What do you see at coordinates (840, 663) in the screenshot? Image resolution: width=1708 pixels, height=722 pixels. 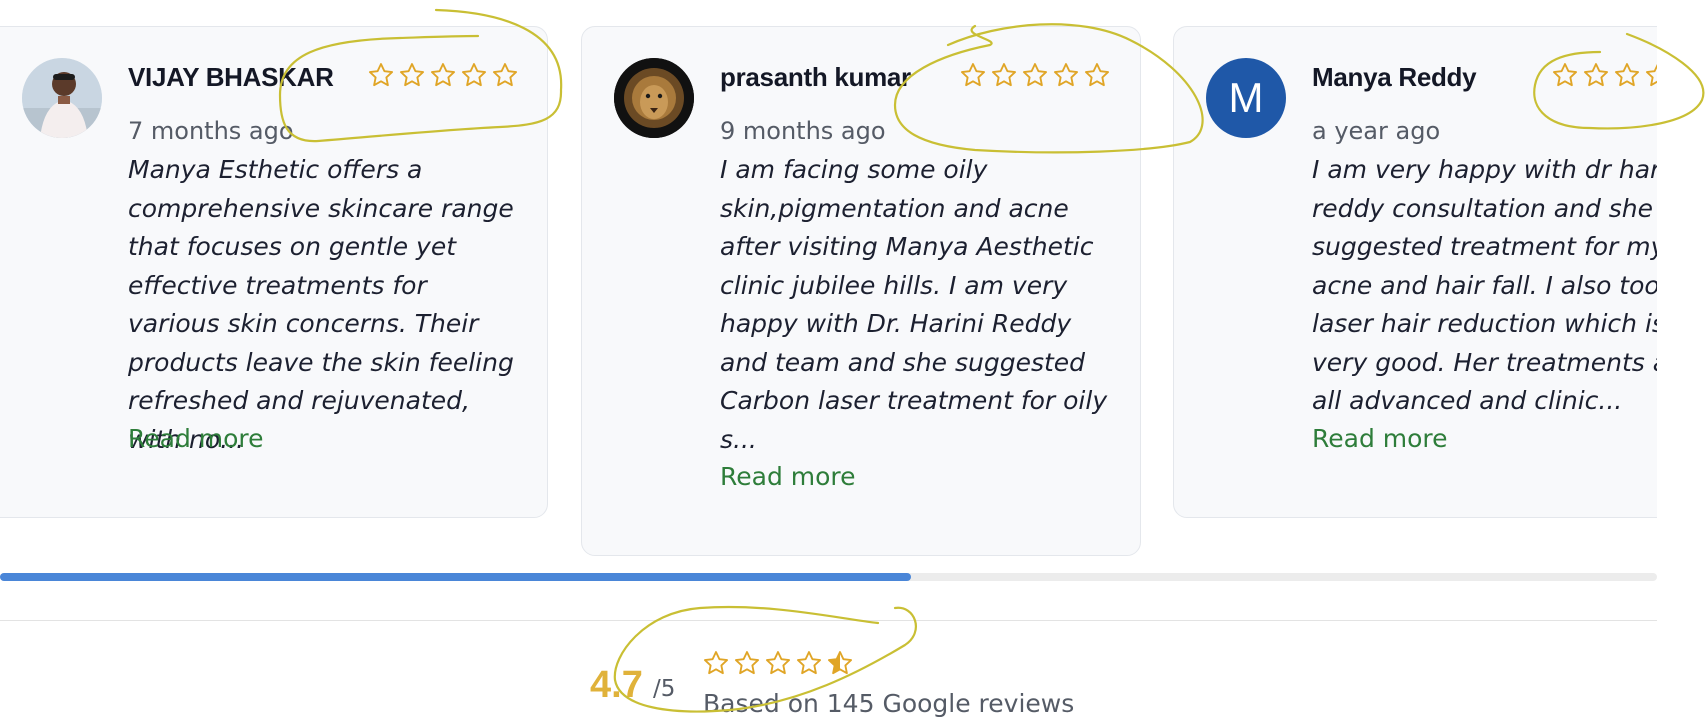 I see `half-star-icon` at bounding box center [840, 663].